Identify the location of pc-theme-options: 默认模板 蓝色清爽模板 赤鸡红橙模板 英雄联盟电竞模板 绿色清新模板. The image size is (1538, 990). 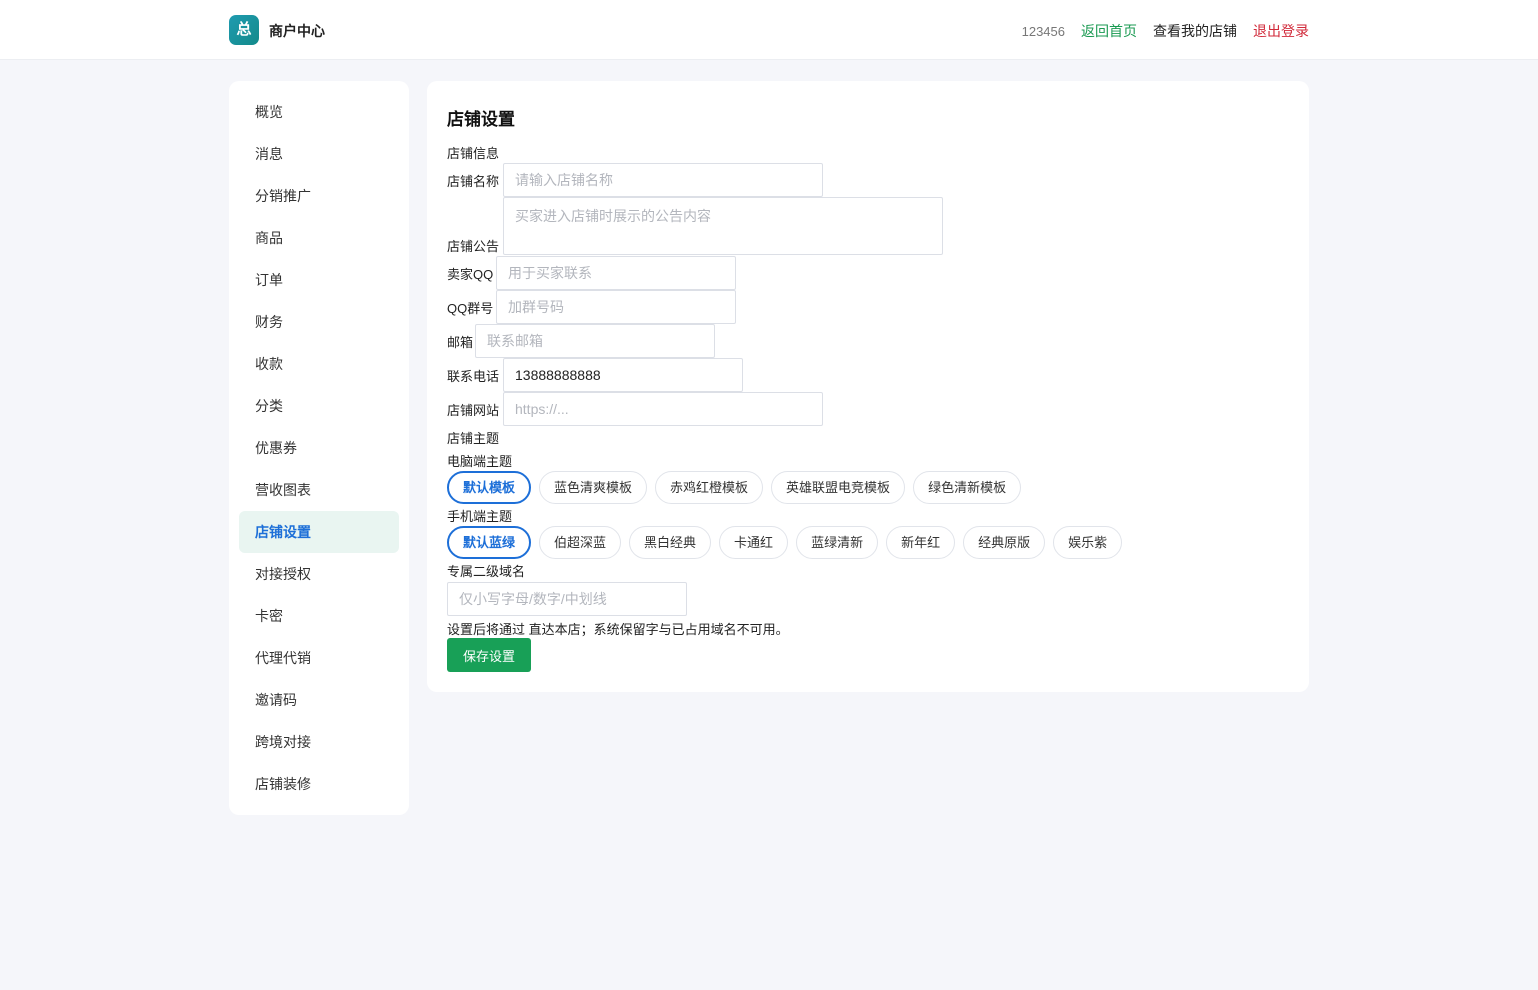
(734, 487).